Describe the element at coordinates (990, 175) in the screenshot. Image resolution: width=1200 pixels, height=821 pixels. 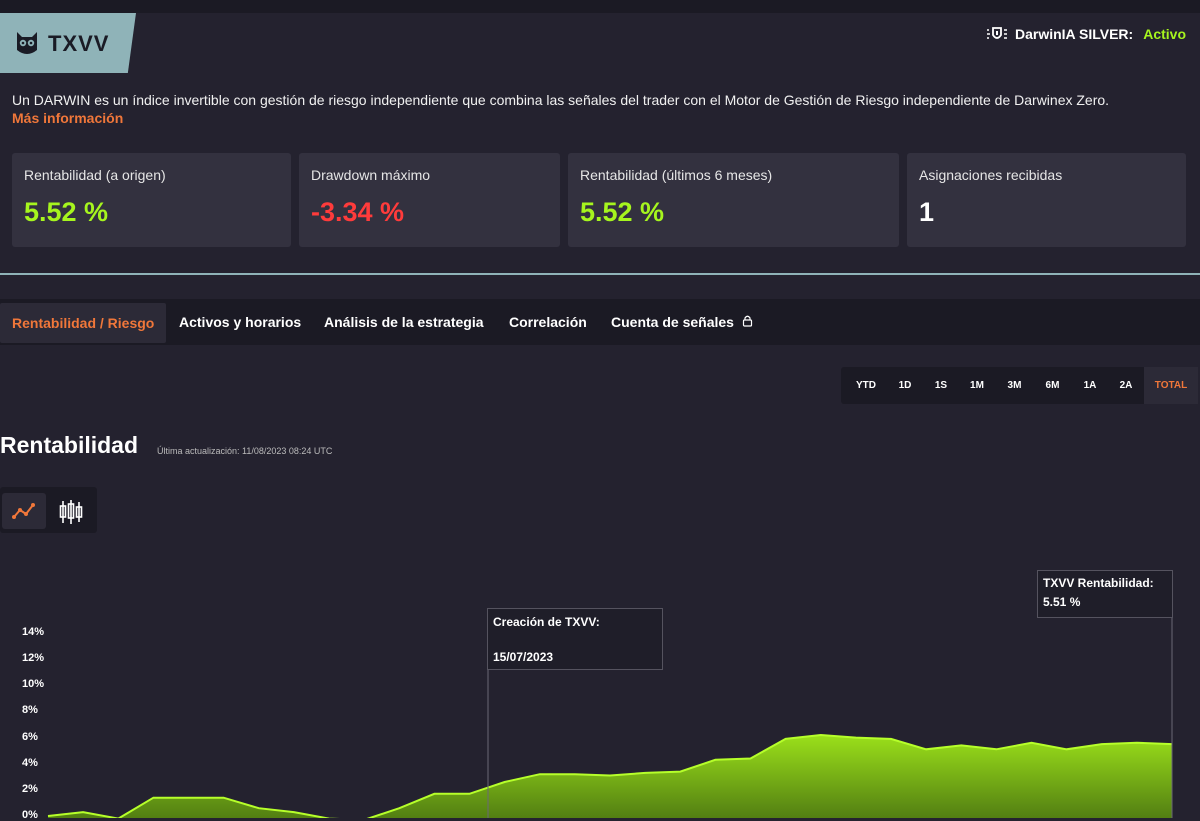
I see `stat-label: Asignaciones recibidas` at that location.